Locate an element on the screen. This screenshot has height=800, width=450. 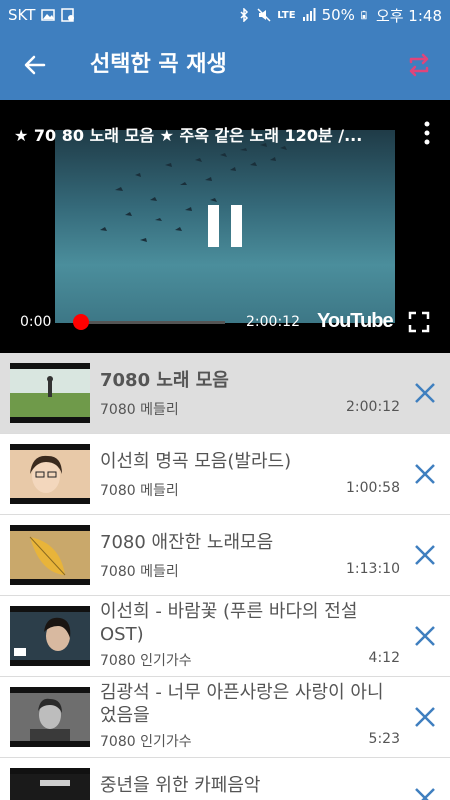
current-time: 0:00 is located at coordinates (36, 322).